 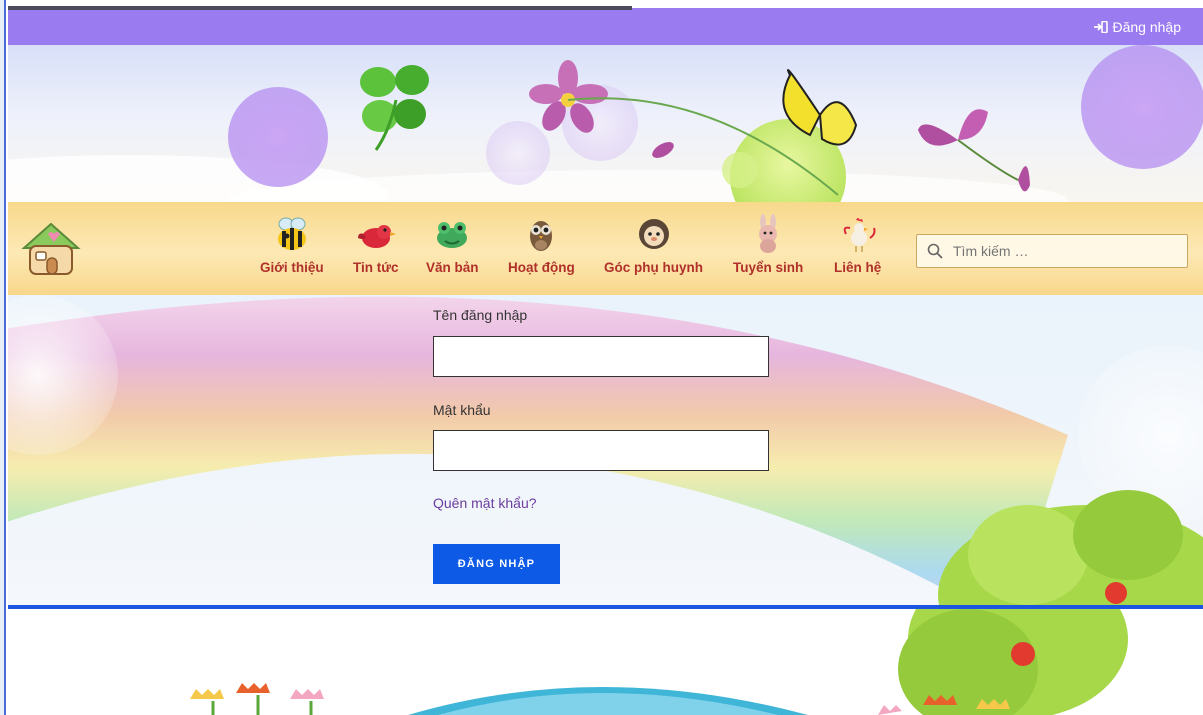 I want to click on footer-illustration, so click(x=659, y=662).